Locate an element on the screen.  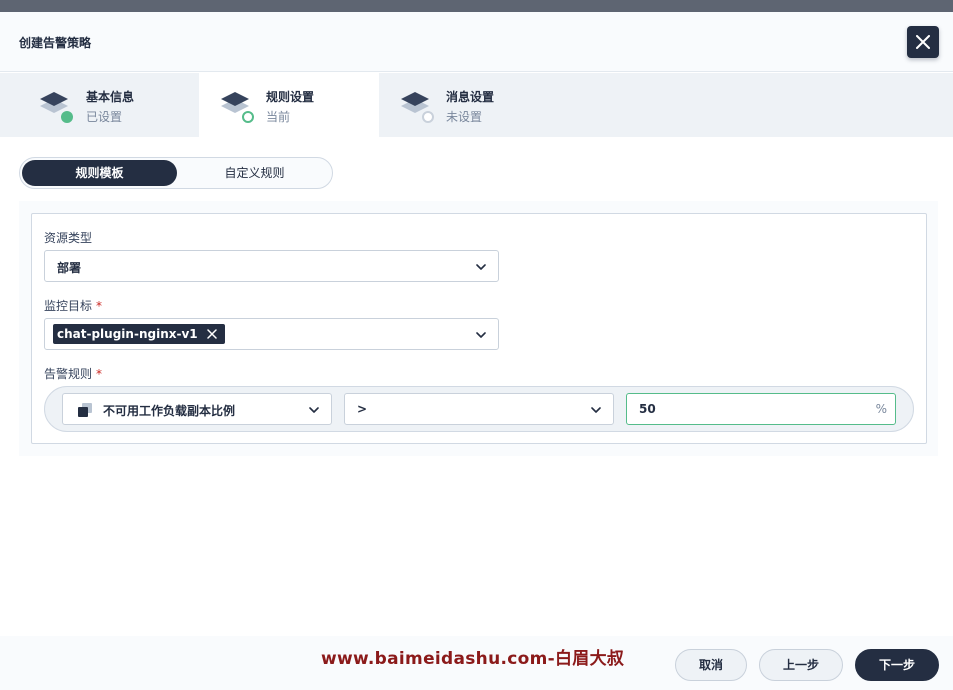
close-button is located at coordinates (923, 42).